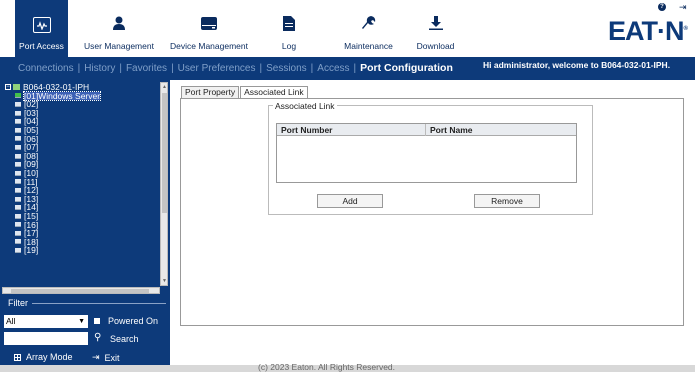  I want to click on column-header-port-number: Port Number, so click(306, 130).